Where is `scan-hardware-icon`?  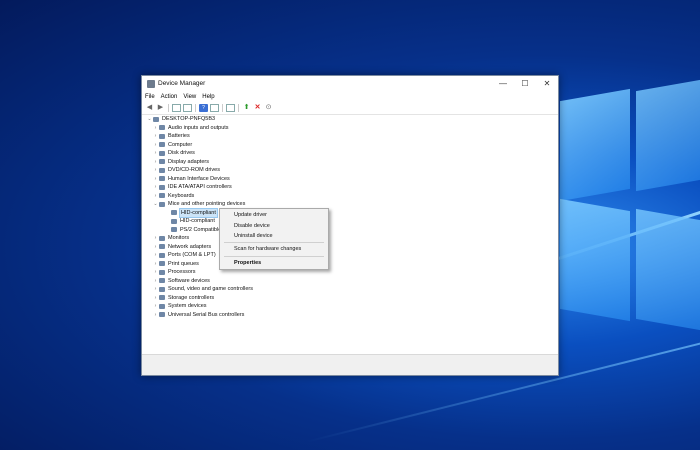
scan-hardware-icon is located at coordinates (230, 108).